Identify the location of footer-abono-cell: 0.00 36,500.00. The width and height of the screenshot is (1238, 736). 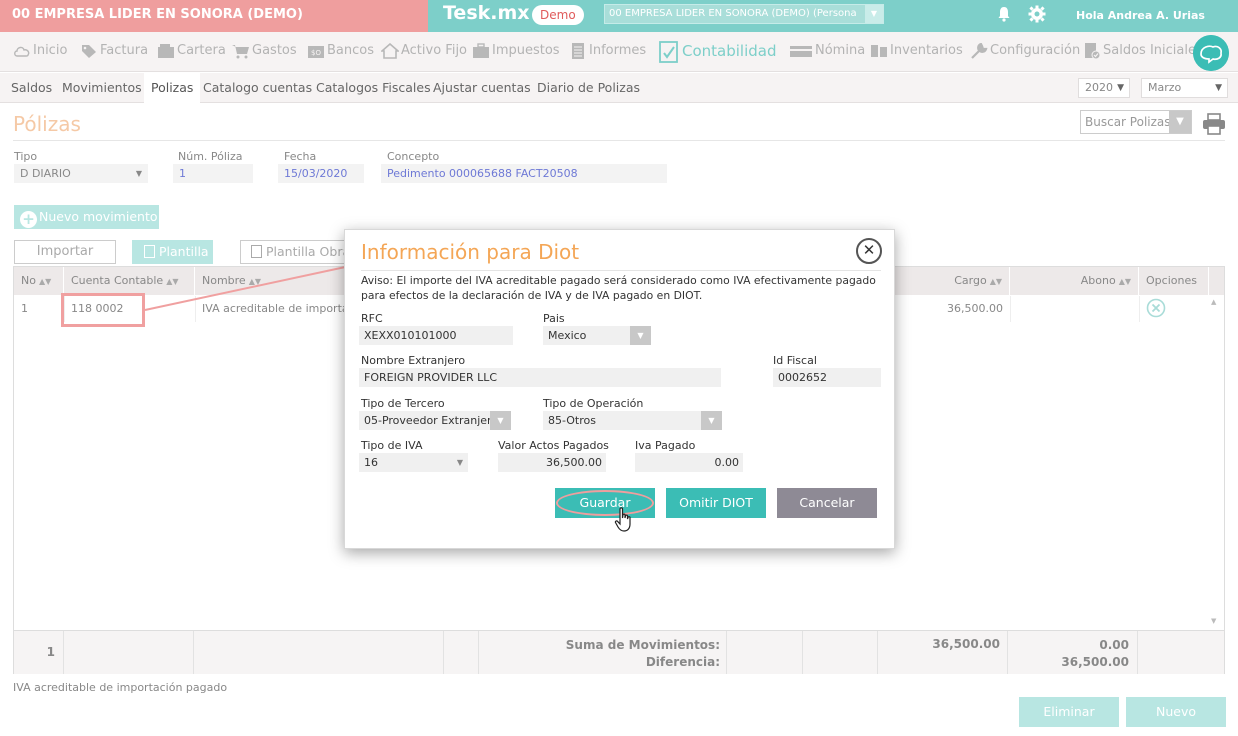
(1073, 652).